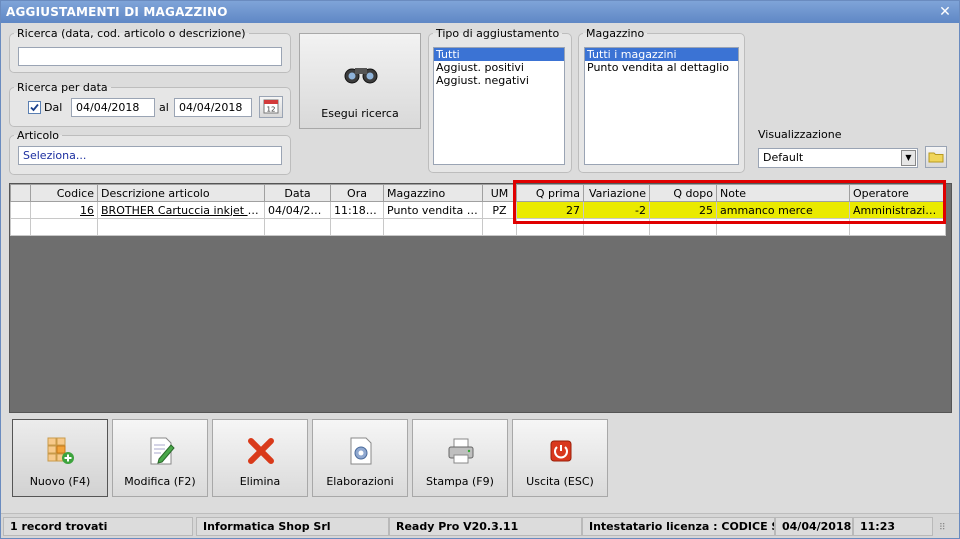  What do you see at coordinates (897, 193) in the screenshot?
I see `column-header-operatore: Operatore` at bounding box center [897, 193].